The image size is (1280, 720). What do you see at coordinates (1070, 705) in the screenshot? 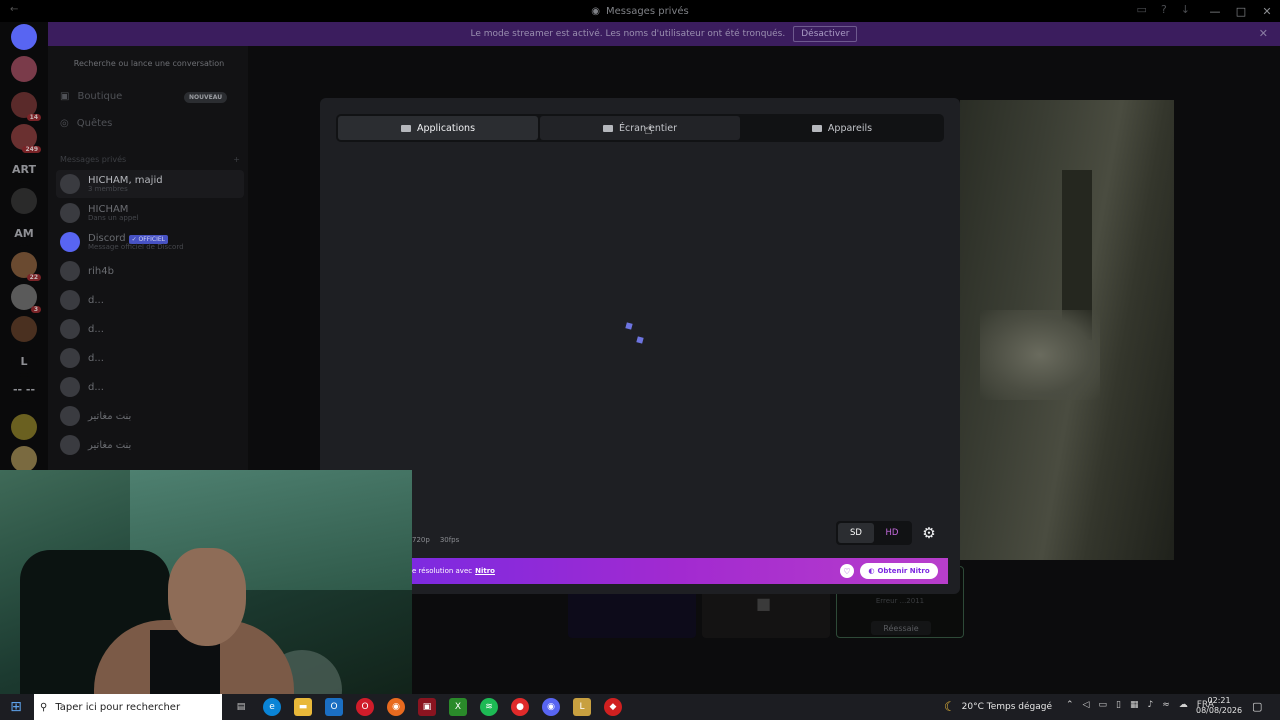
I see `chevron-up-icon: ⌃` at bounding box center [1070, 705].